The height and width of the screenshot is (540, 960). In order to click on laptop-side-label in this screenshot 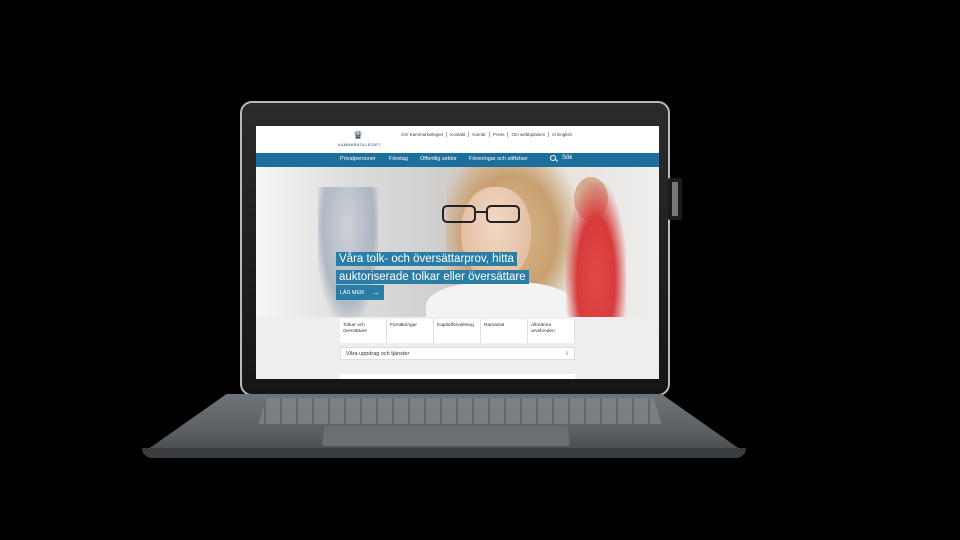, I will do `click(675, 199)`.